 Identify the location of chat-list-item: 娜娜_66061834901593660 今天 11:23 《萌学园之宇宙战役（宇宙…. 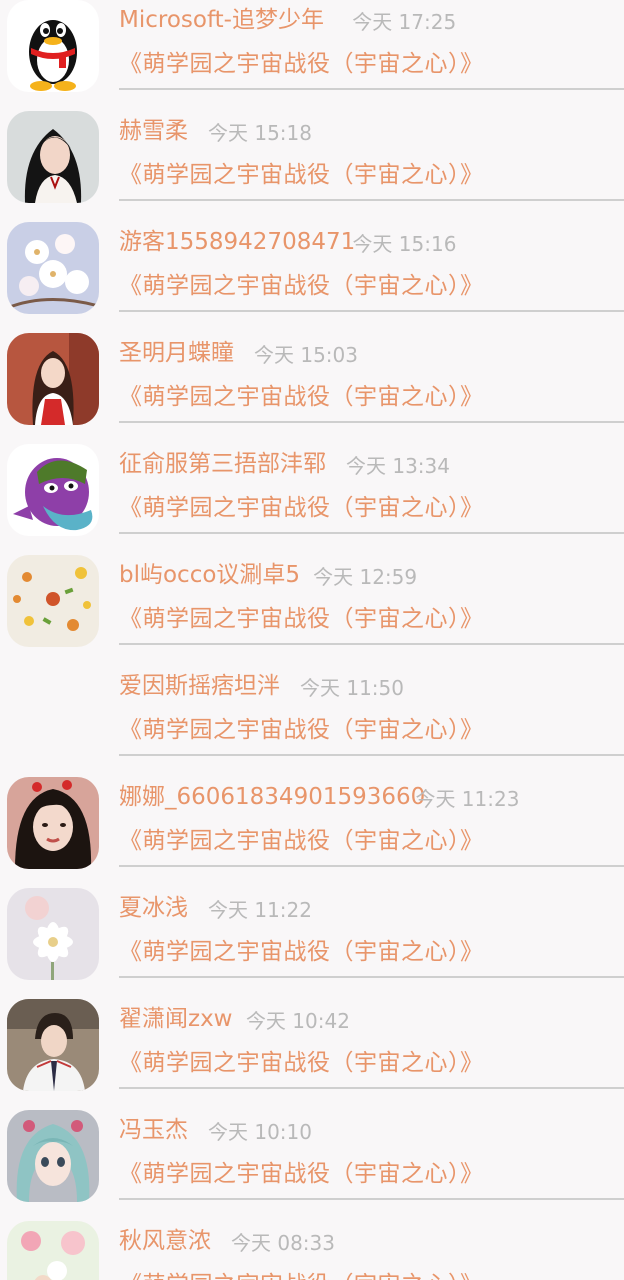
(312, 836).